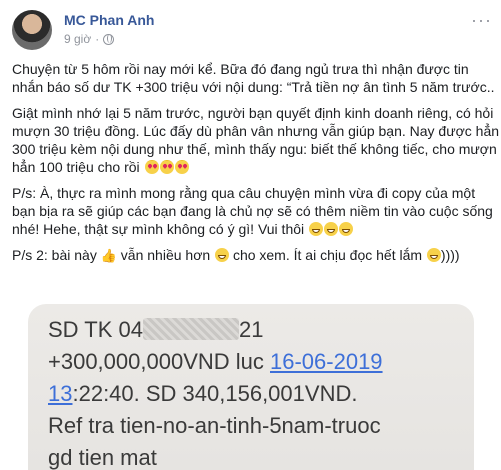 Image resolution: width=501 pixels, height=470 pixels. What do you see at coordinates (433, 255) in the screenshot?
I see `smile-emoji-icon` at bounding box center [433, 255].